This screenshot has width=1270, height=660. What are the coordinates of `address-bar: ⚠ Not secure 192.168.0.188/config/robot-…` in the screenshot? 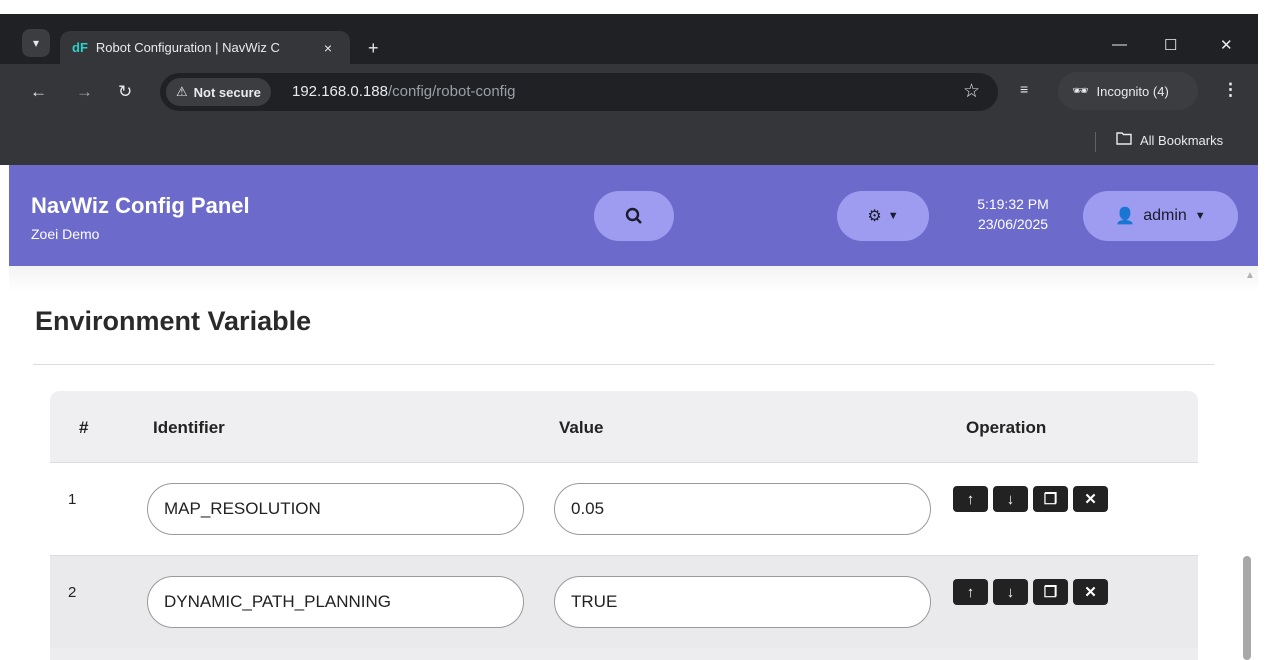 It's located at (579, 92).